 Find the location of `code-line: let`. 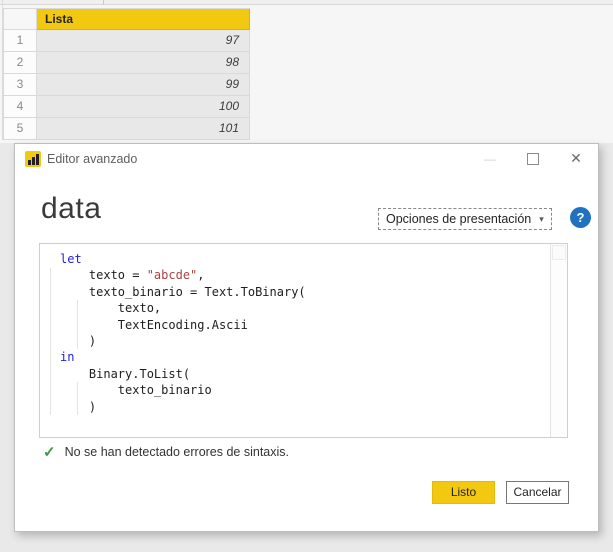

code-line: let is located at coordinates (305, 259).